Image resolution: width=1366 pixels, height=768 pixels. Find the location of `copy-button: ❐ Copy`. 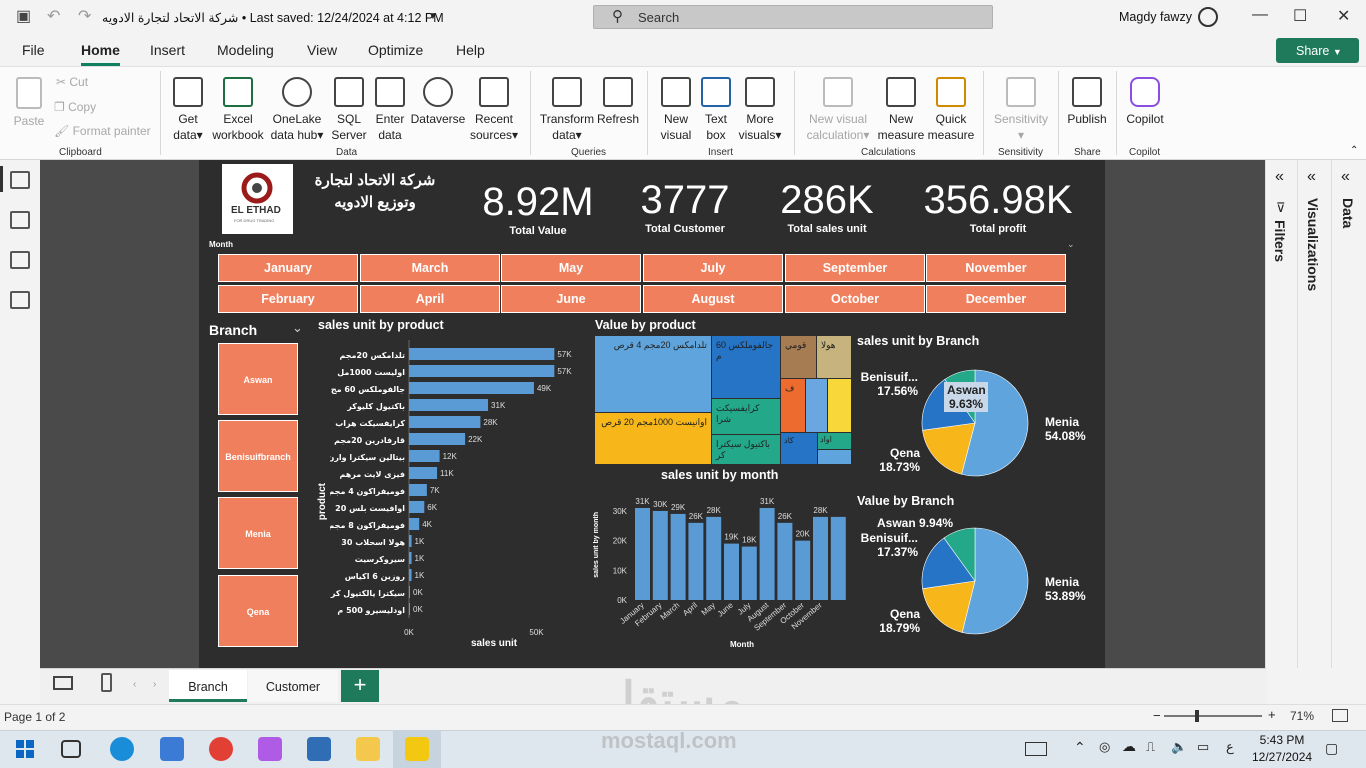

copy-button: ❐ Copy is located at coordinates (75, 107).